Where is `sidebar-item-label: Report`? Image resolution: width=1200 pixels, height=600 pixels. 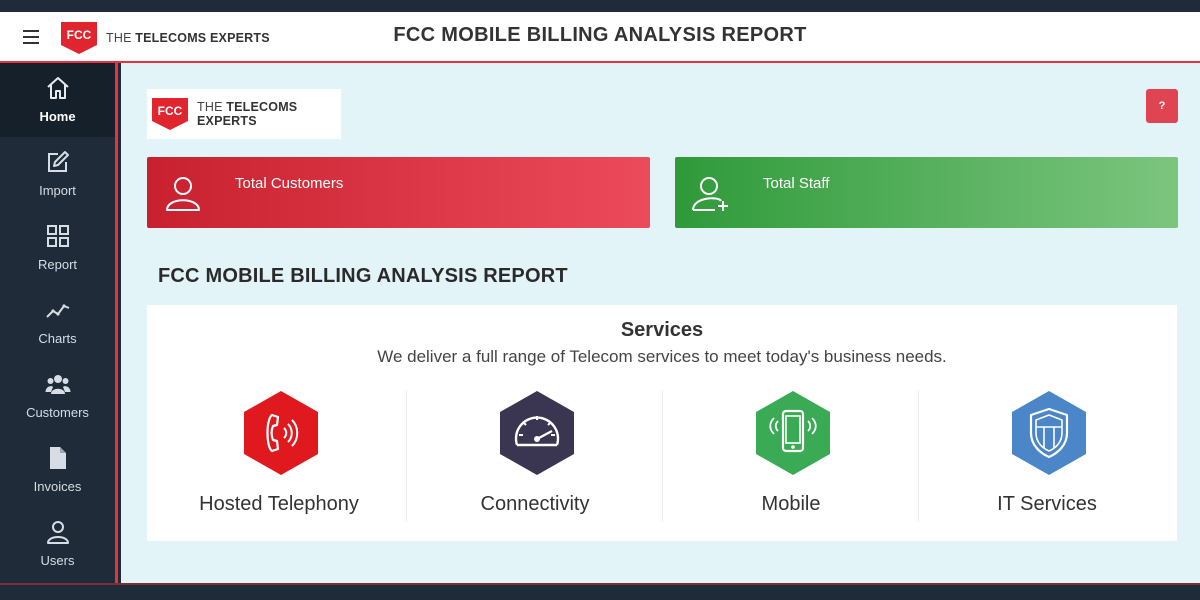
sidebar-item-label: Report is located at coordinates (57, 264).